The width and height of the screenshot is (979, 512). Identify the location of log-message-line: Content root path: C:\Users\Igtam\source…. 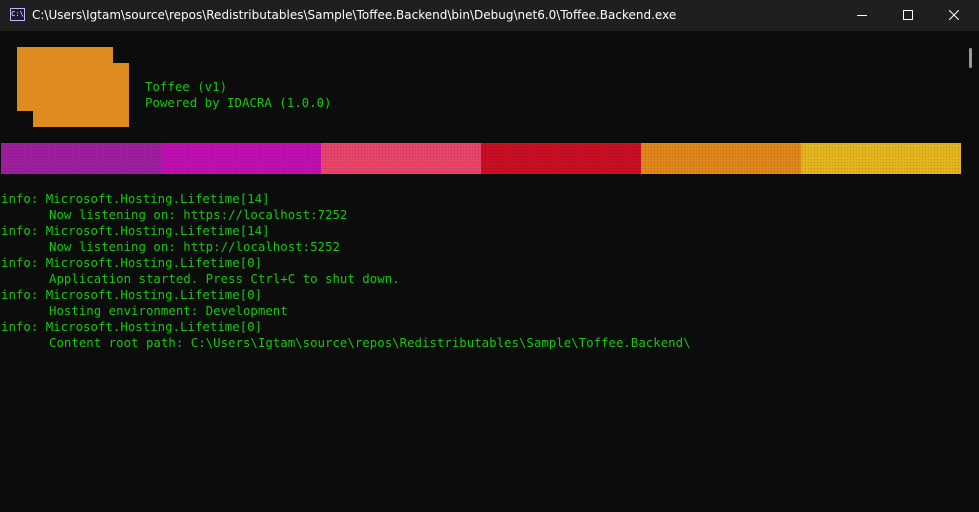
(370, 342).